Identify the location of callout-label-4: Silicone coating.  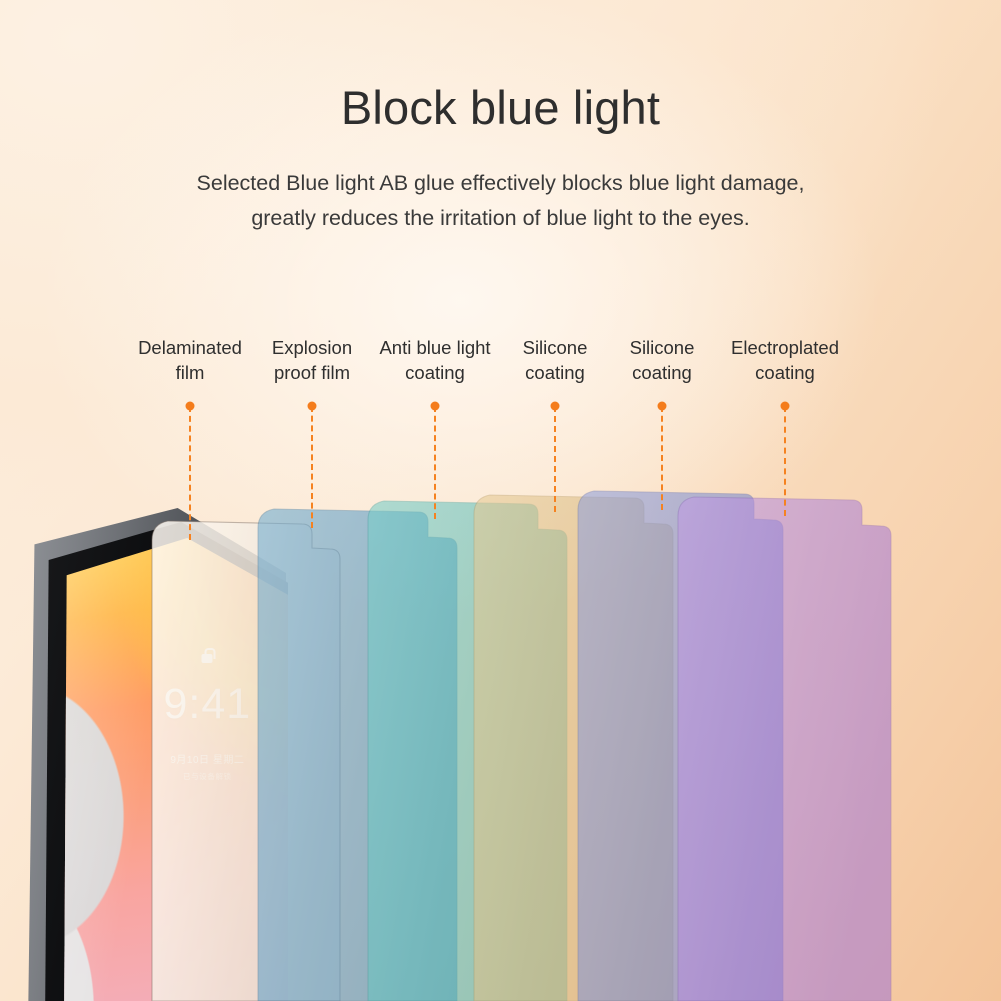
(555, 360).